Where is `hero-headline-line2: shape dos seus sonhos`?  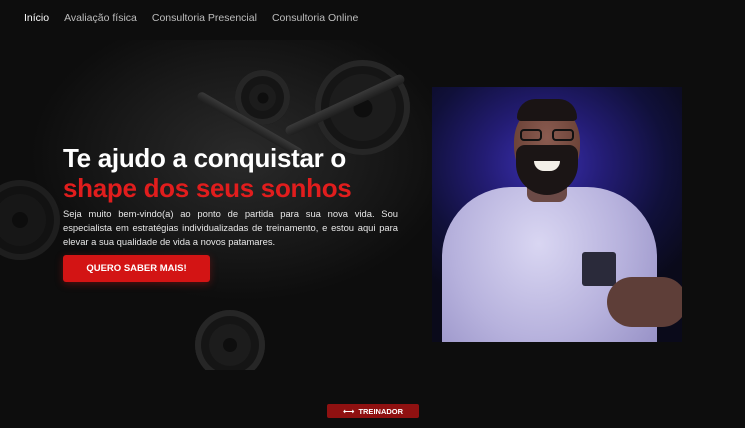 hero-headline-line2: shape dos seus sonhos is located at coordinates (207, 188).